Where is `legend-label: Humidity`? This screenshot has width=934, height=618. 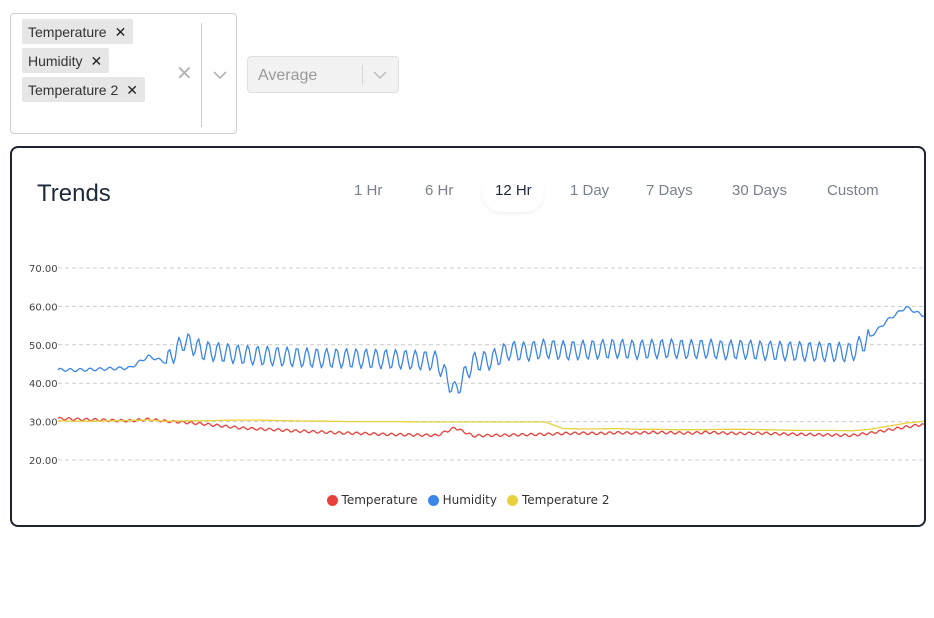
legend-label: Humidity is located at coordinates (469, 500).